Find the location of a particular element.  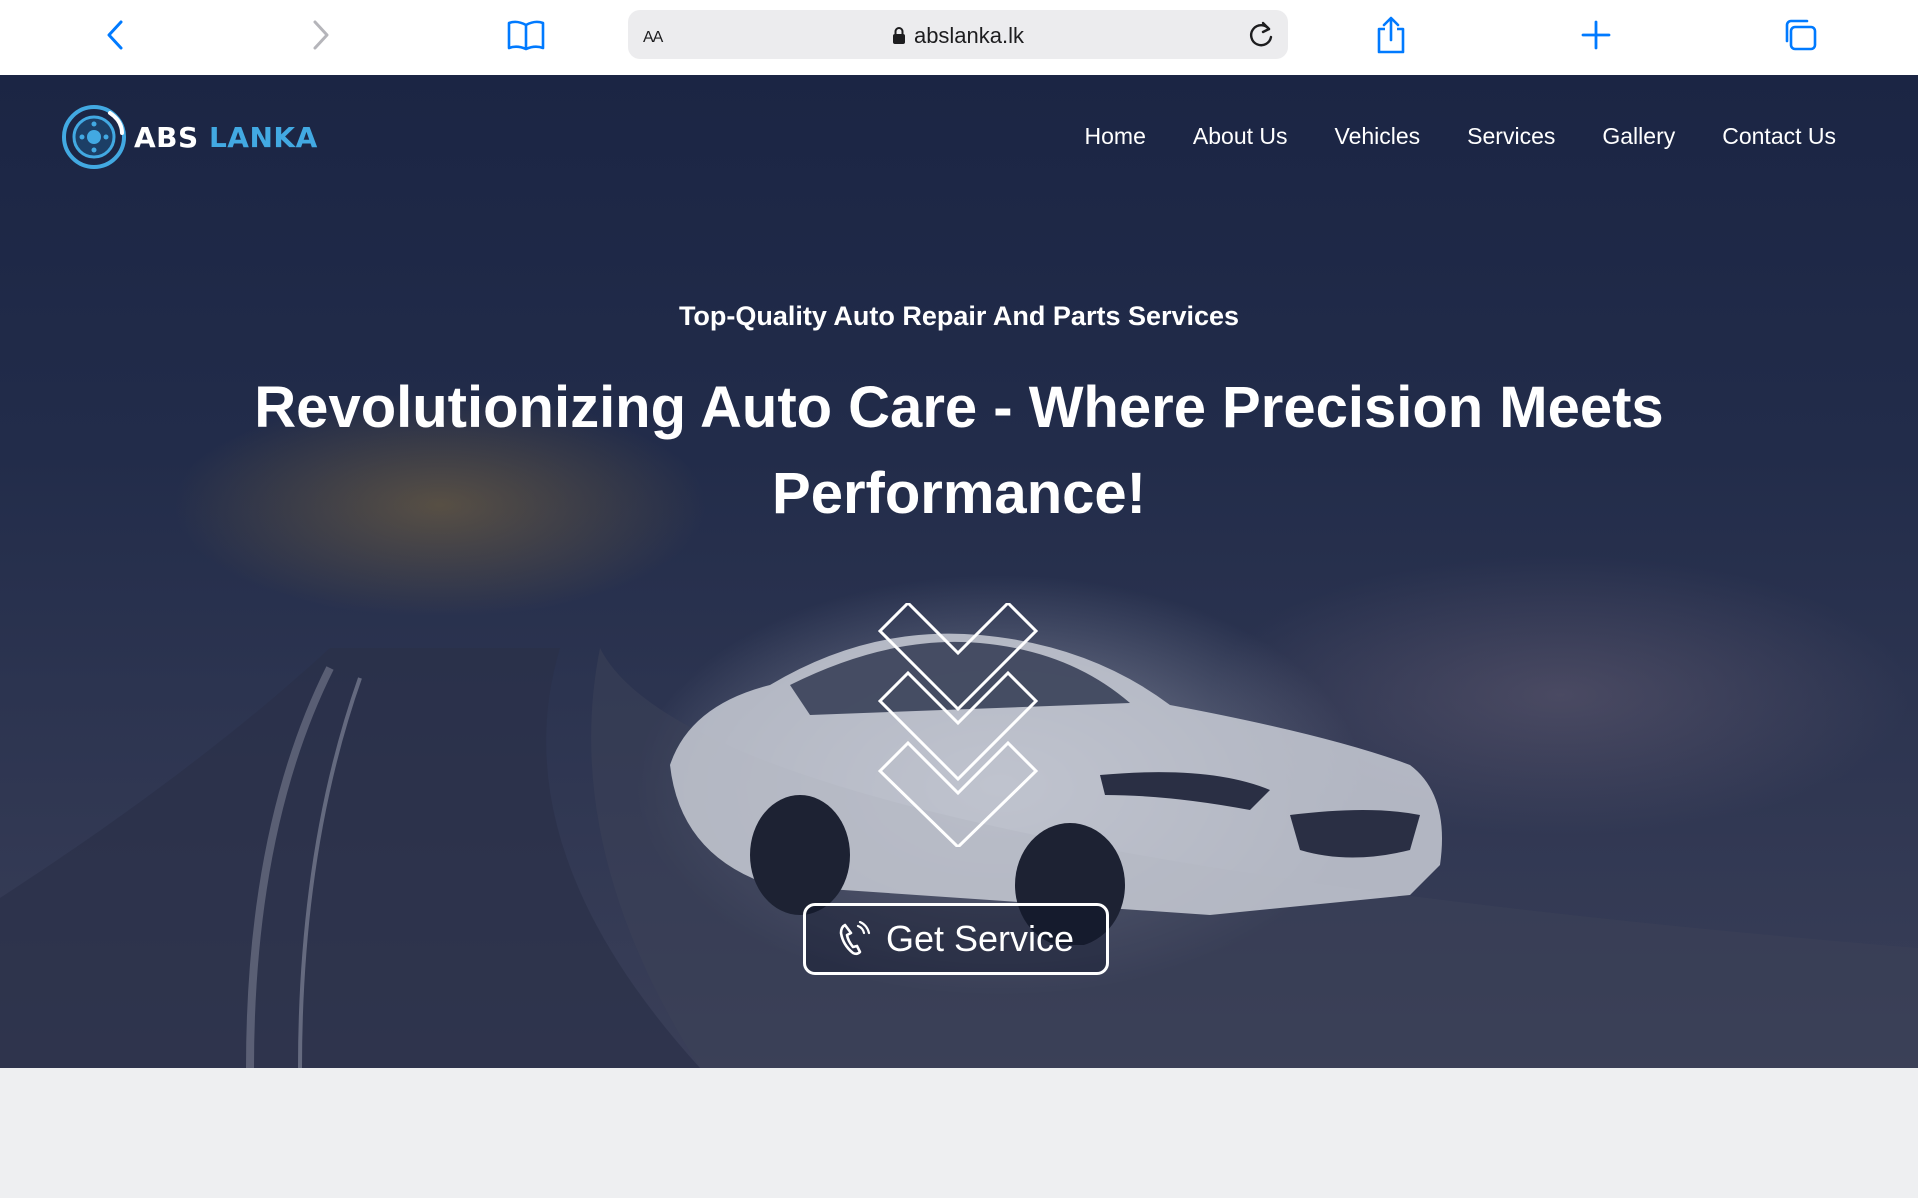

nav-gallery: Gallery is located at coordinates (1638, 136).